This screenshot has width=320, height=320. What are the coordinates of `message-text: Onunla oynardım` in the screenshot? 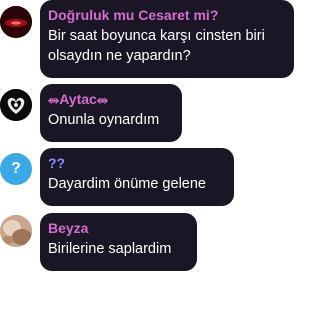 It's located at (104, 120).